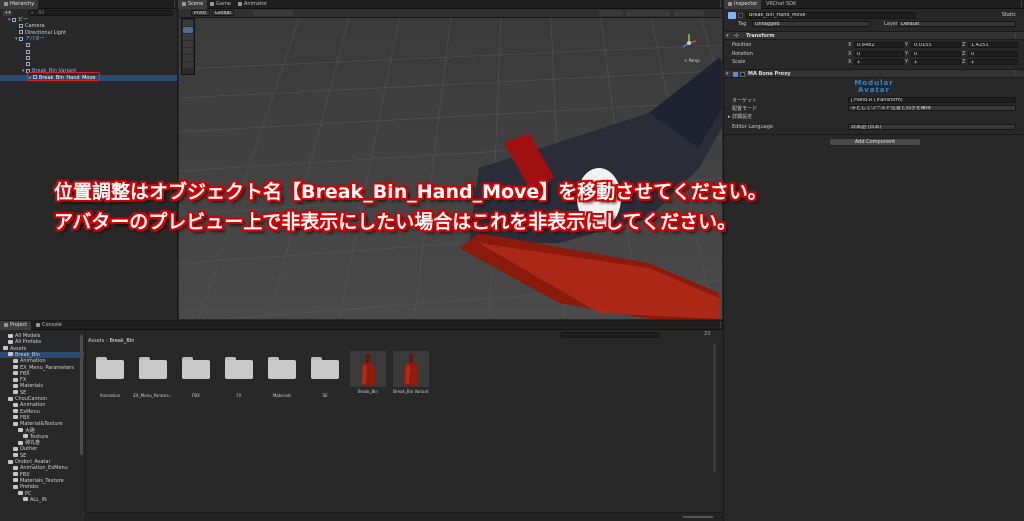 The height and width of the screenshot is (521, 1024). Describe the element at coordinates (220, 4) in the screenshot. I see `tab-game: Game` at that location.